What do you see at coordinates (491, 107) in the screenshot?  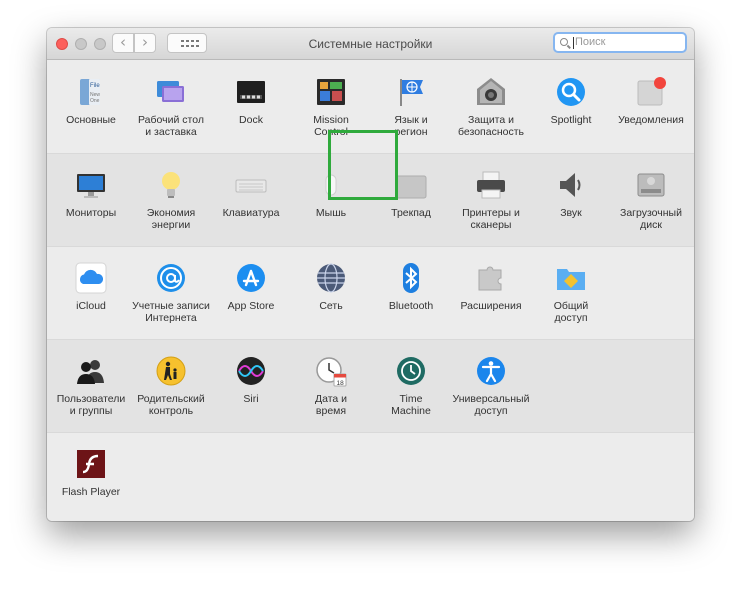 I see `pane-security-privacy: Защита и безопасность` at bounding box center [491, 107].